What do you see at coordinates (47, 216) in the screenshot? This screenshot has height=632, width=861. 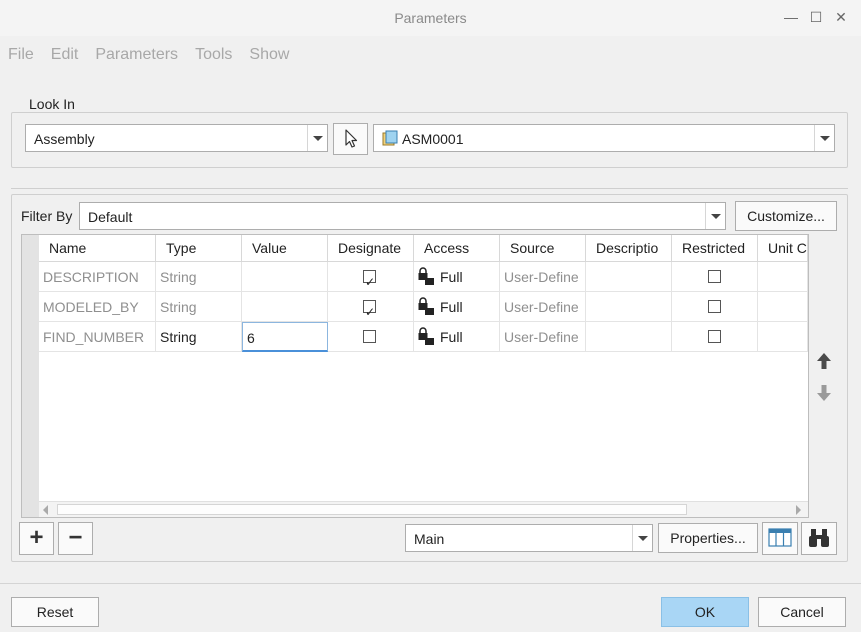 I see `filter-by-label: Filter By` at bounding box center [47, 216].